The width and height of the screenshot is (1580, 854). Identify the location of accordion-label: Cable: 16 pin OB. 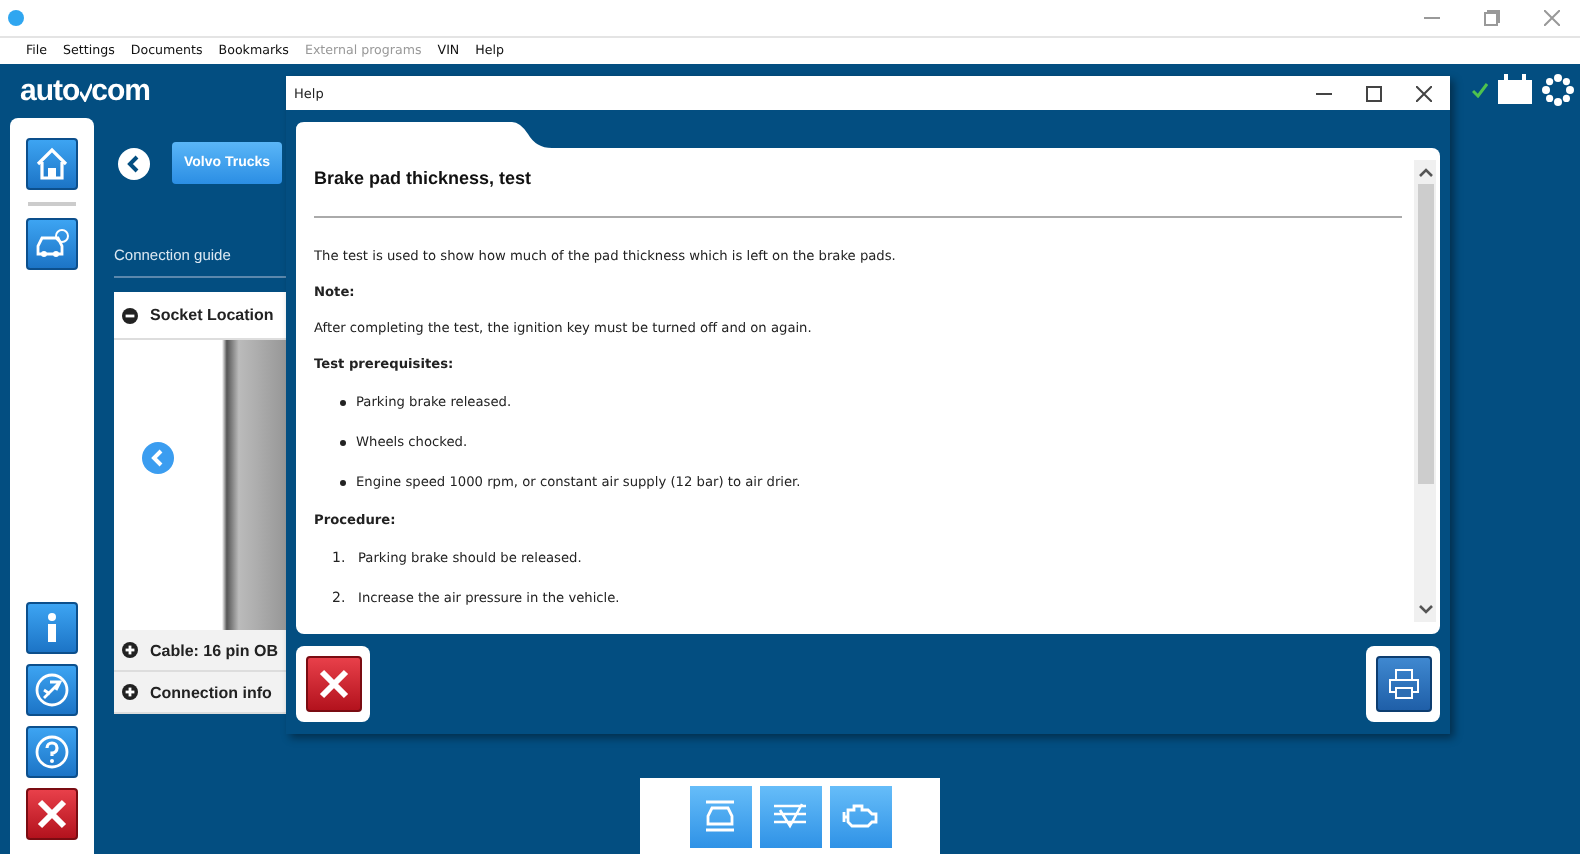
(214, 650).